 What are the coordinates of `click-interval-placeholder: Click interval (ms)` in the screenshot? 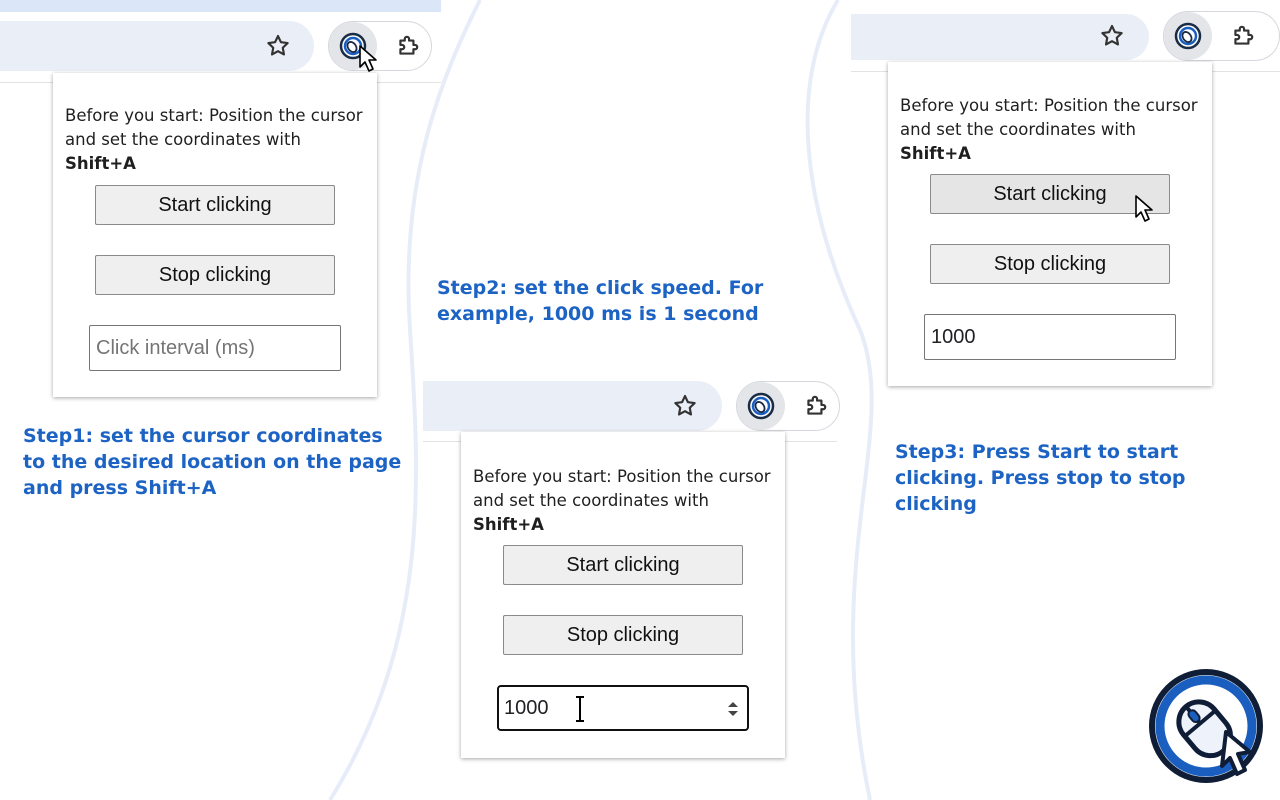 It's located at (175, 347).